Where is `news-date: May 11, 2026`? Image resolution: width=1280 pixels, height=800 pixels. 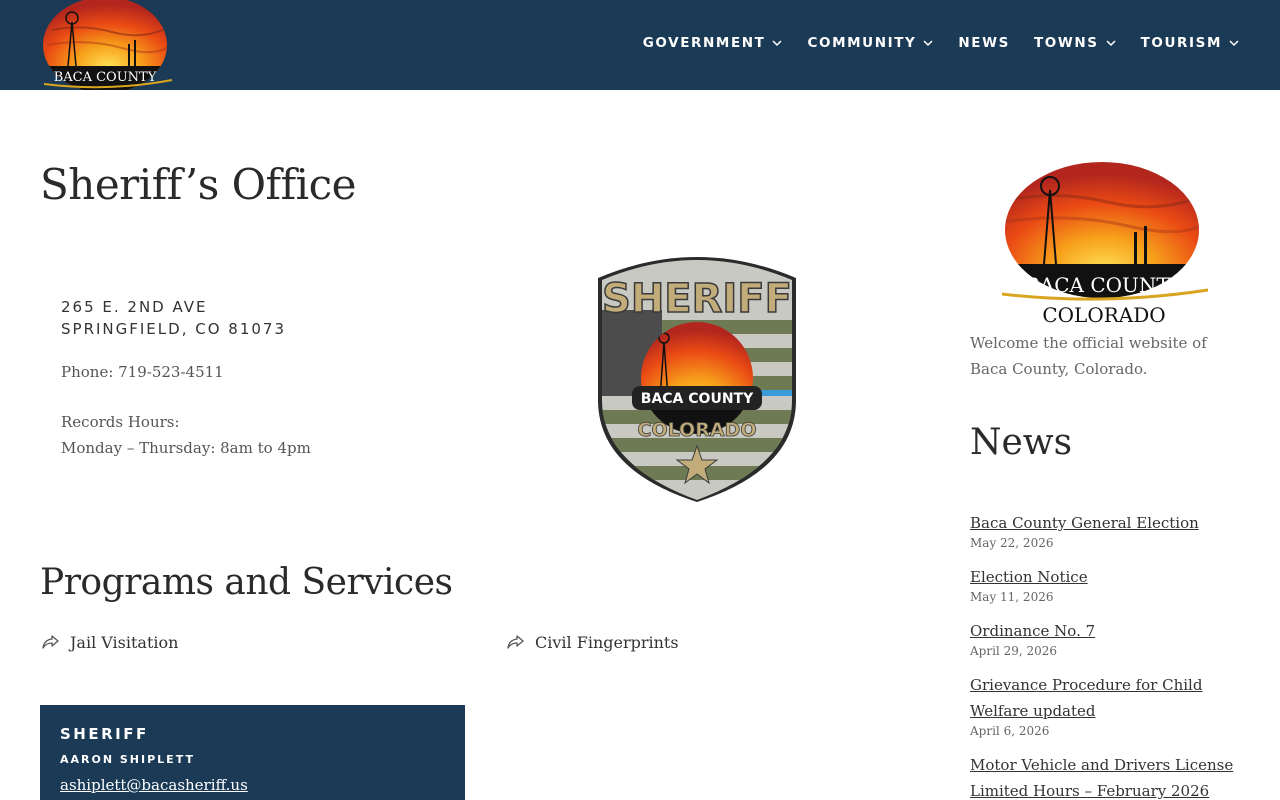
news-date: May 11, 2026 is located at coordinates (1012, 597).